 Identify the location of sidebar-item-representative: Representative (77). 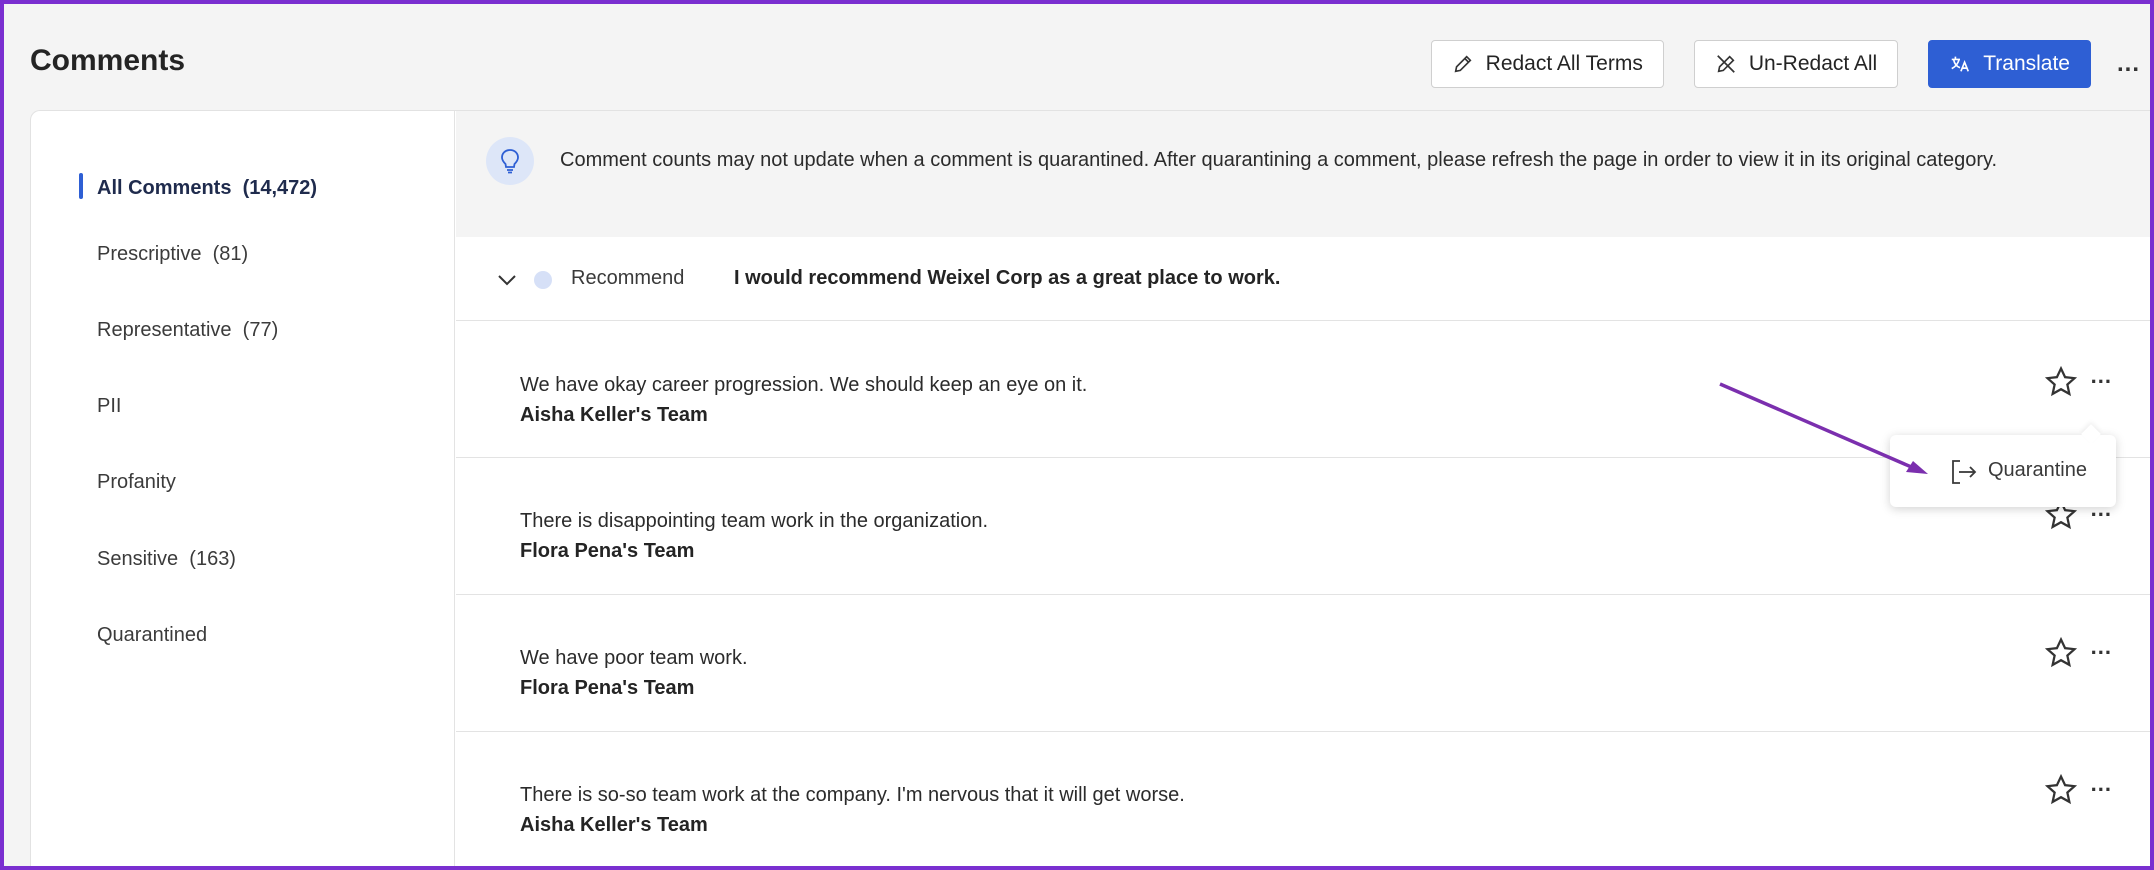
(187, 330).